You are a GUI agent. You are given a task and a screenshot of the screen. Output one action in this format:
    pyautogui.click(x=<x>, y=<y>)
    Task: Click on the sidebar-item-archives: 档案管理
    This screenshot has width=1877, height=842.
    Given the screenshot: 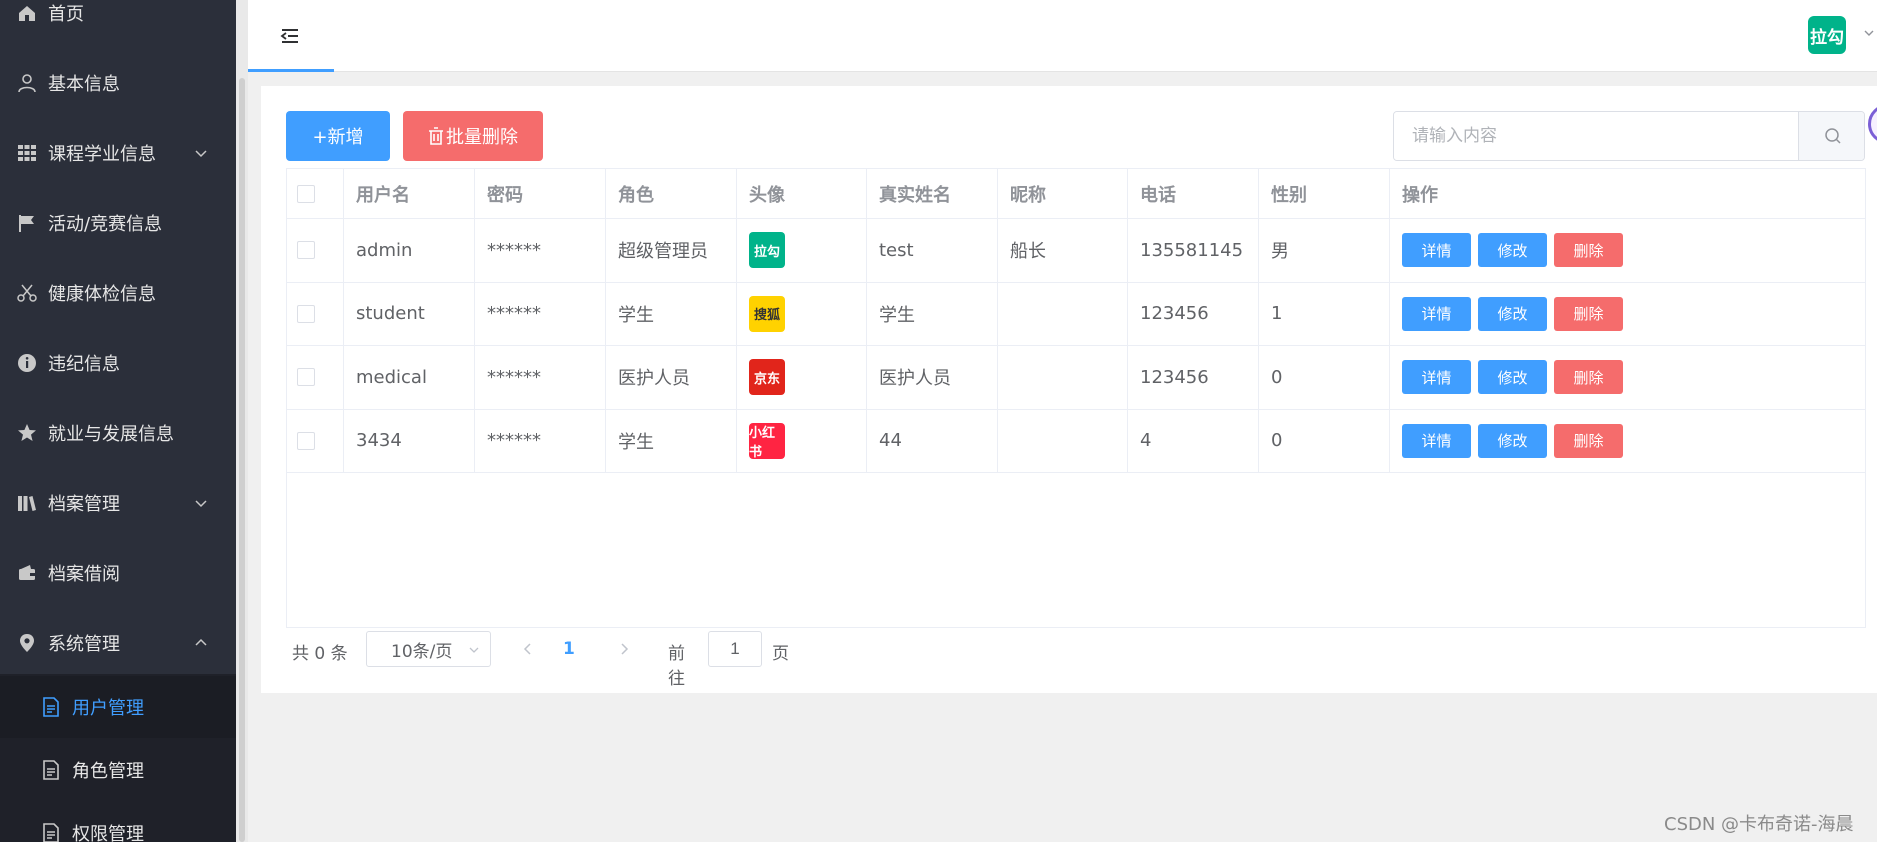 What is the action you would take?
    pyautogui.click(x=118, y=503)
    